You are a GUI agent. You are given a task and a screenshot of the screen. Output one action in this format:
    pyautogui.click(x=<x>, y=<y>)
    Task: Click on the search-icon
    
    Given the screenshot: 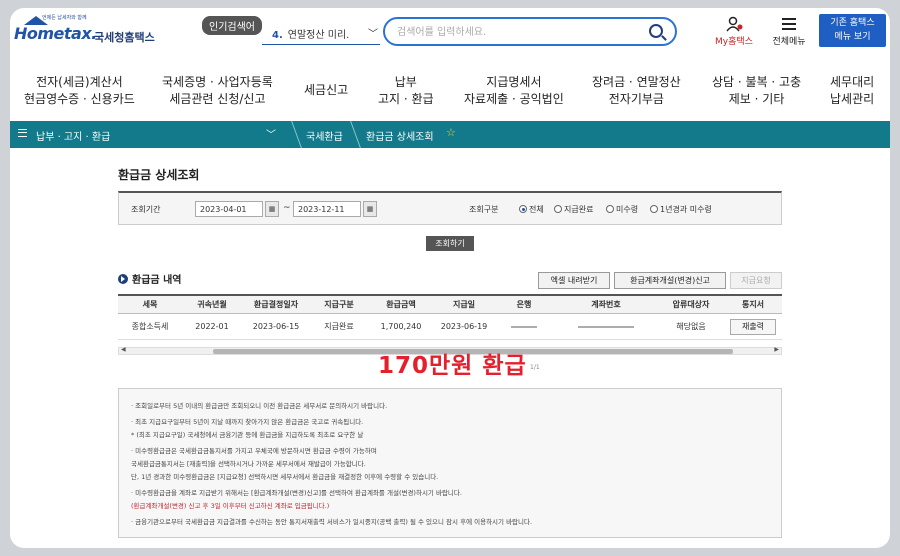 What is the action you would take?
    pyautogui.click(x=656, y=31)
    